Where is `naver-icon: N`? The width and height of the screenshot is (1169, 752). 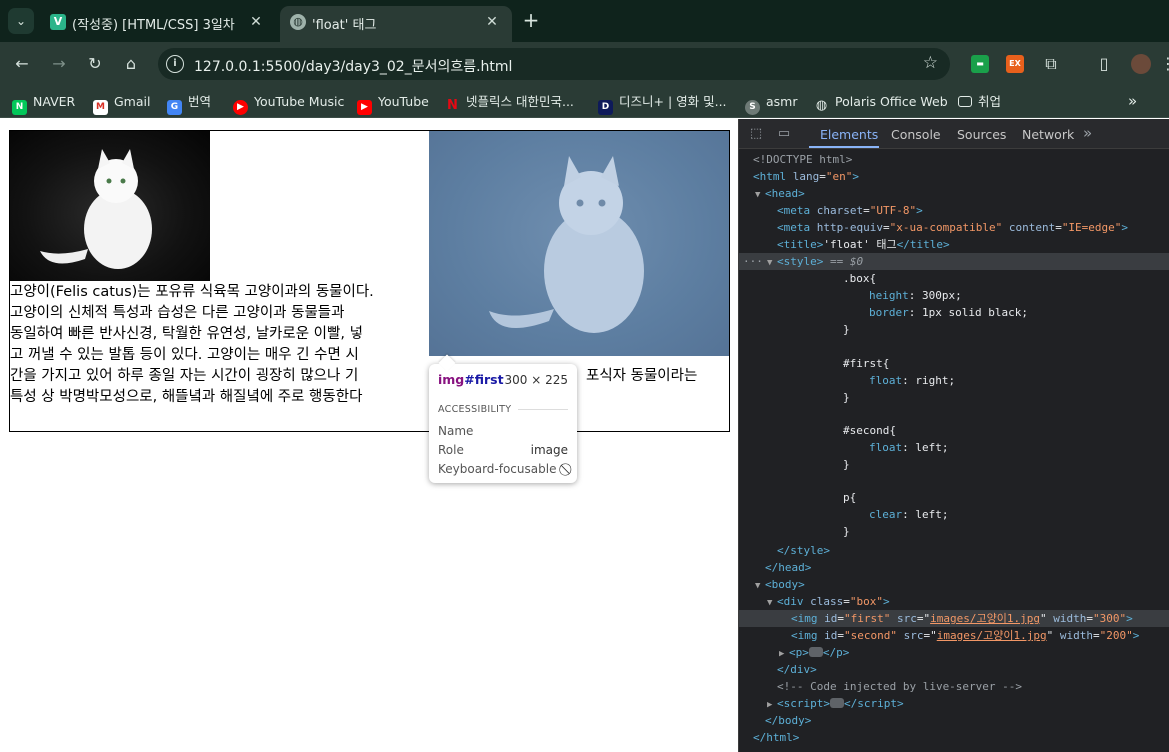
naver-icon: N is located at coordinates (19, 107).